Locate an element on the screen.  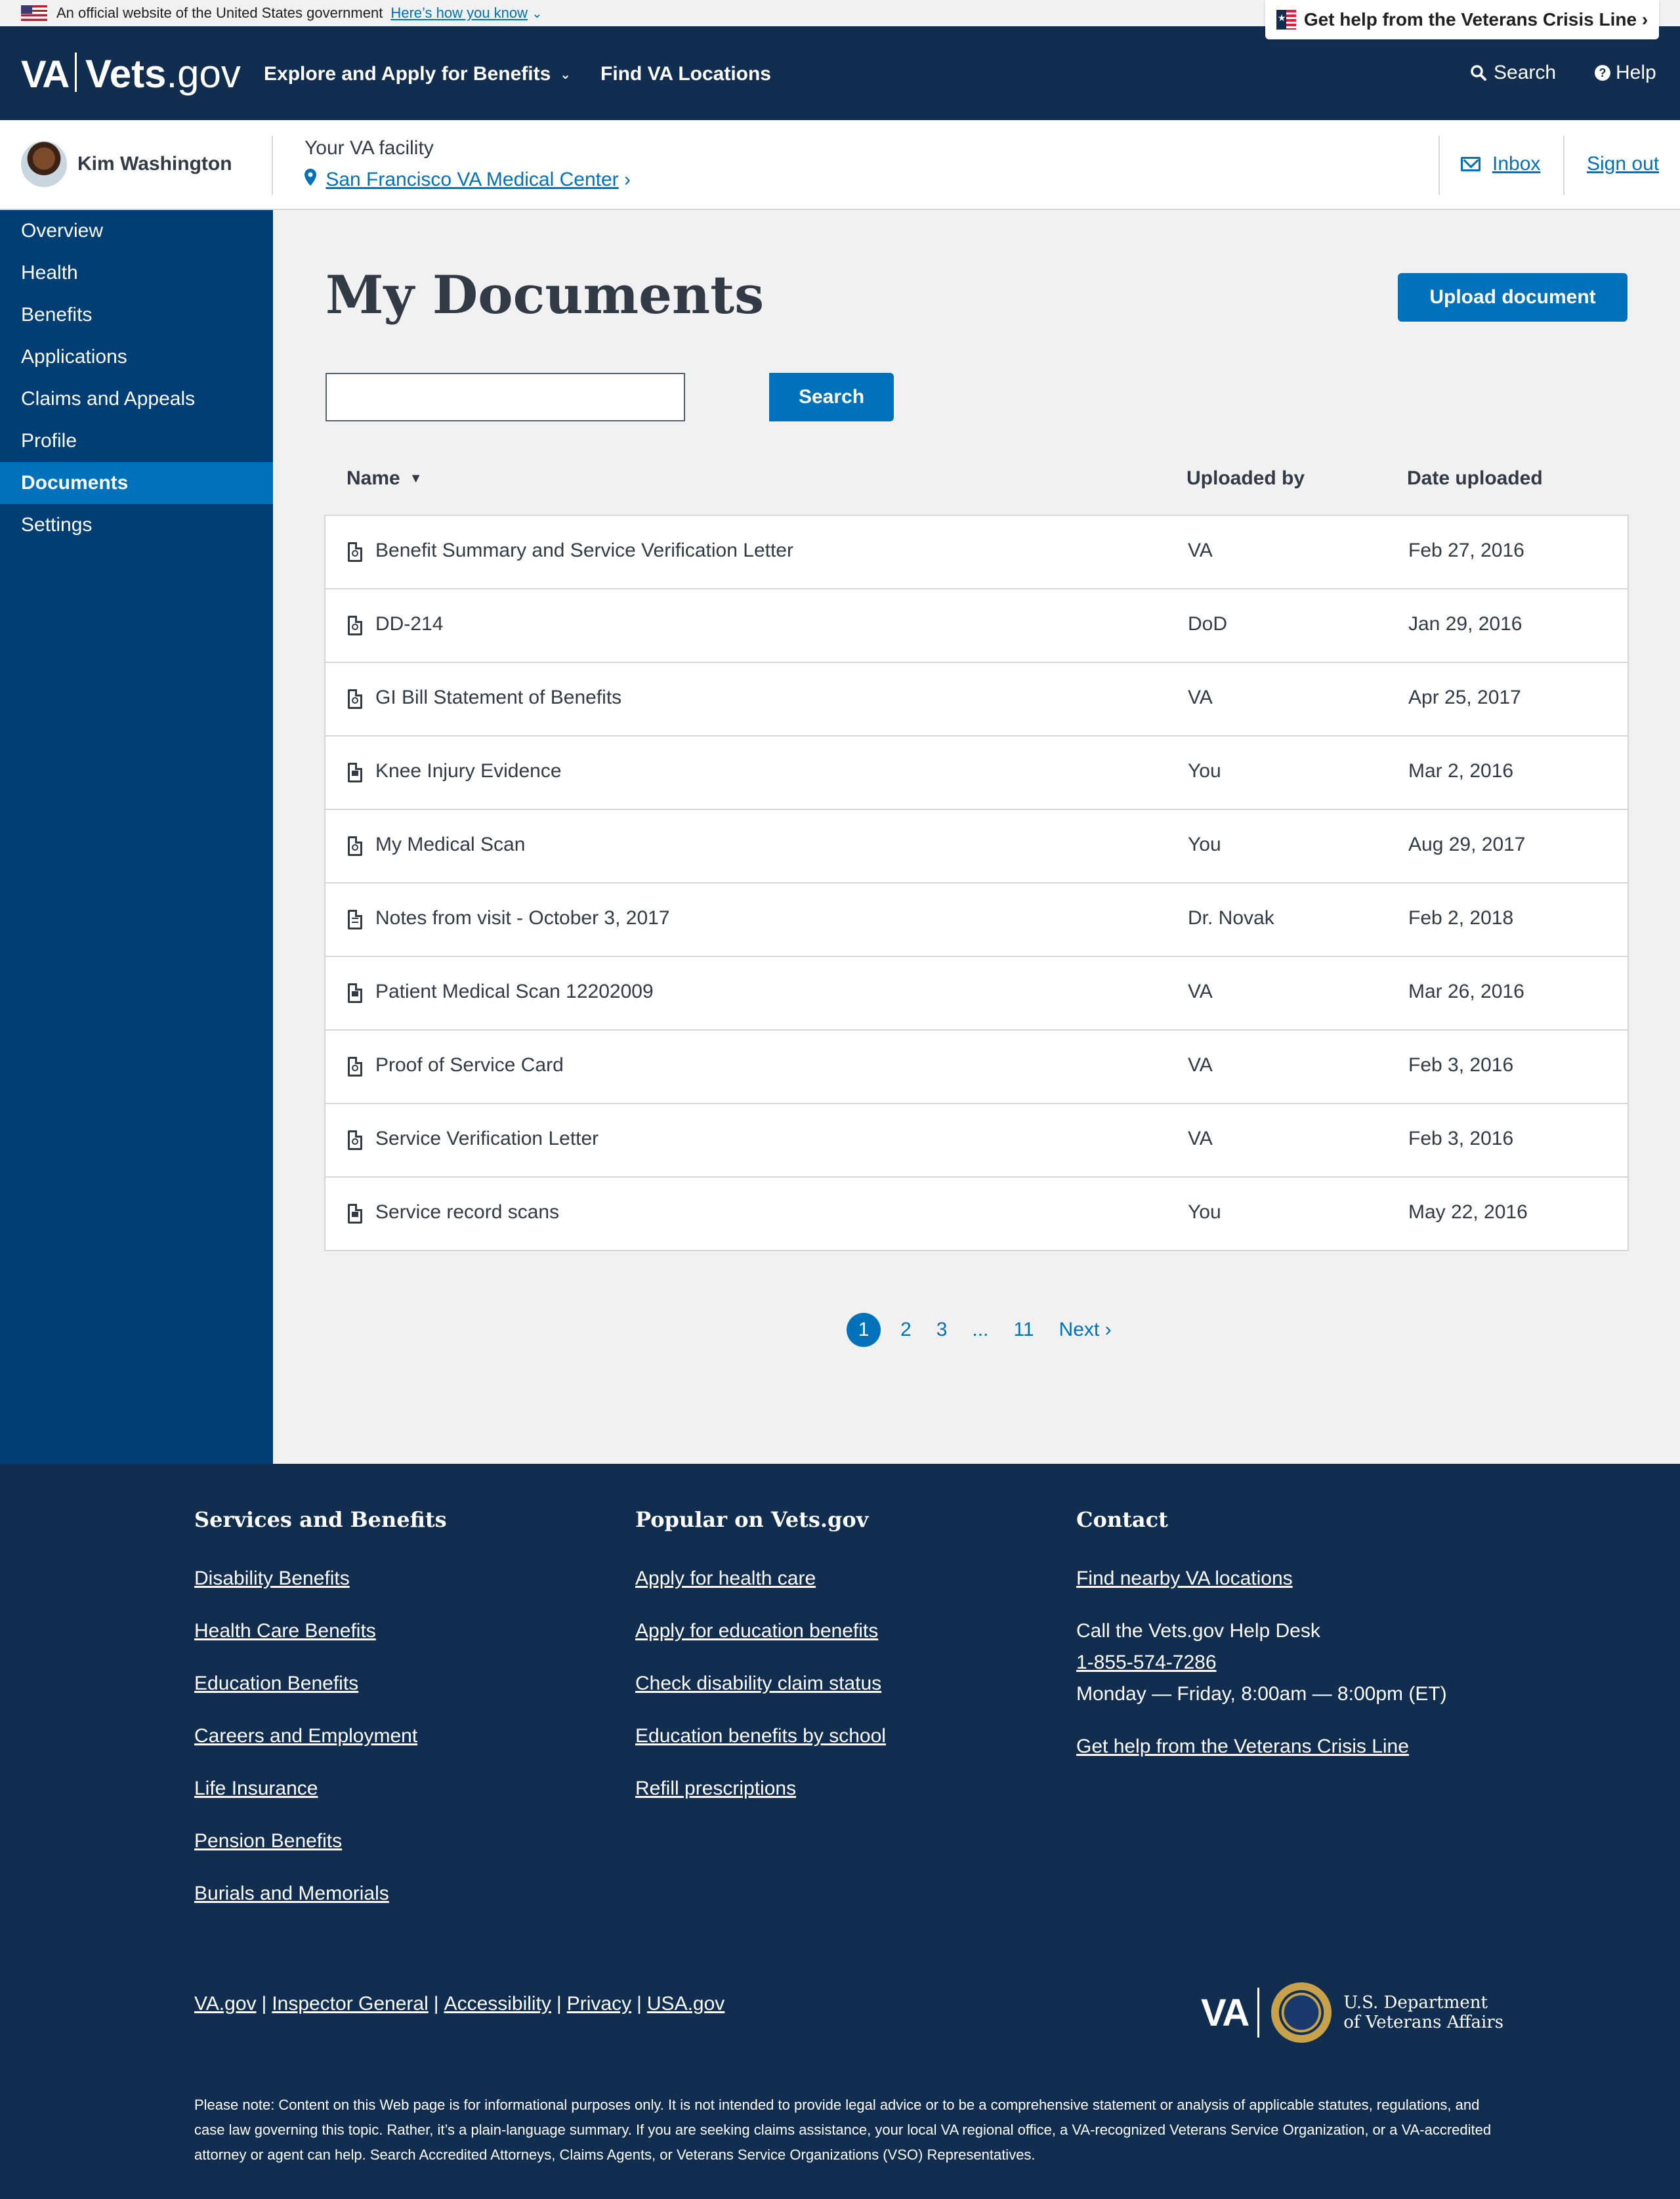
footer-link-refill-prescriptions: Refill prescriptions is located at coordinates (760, 1804).